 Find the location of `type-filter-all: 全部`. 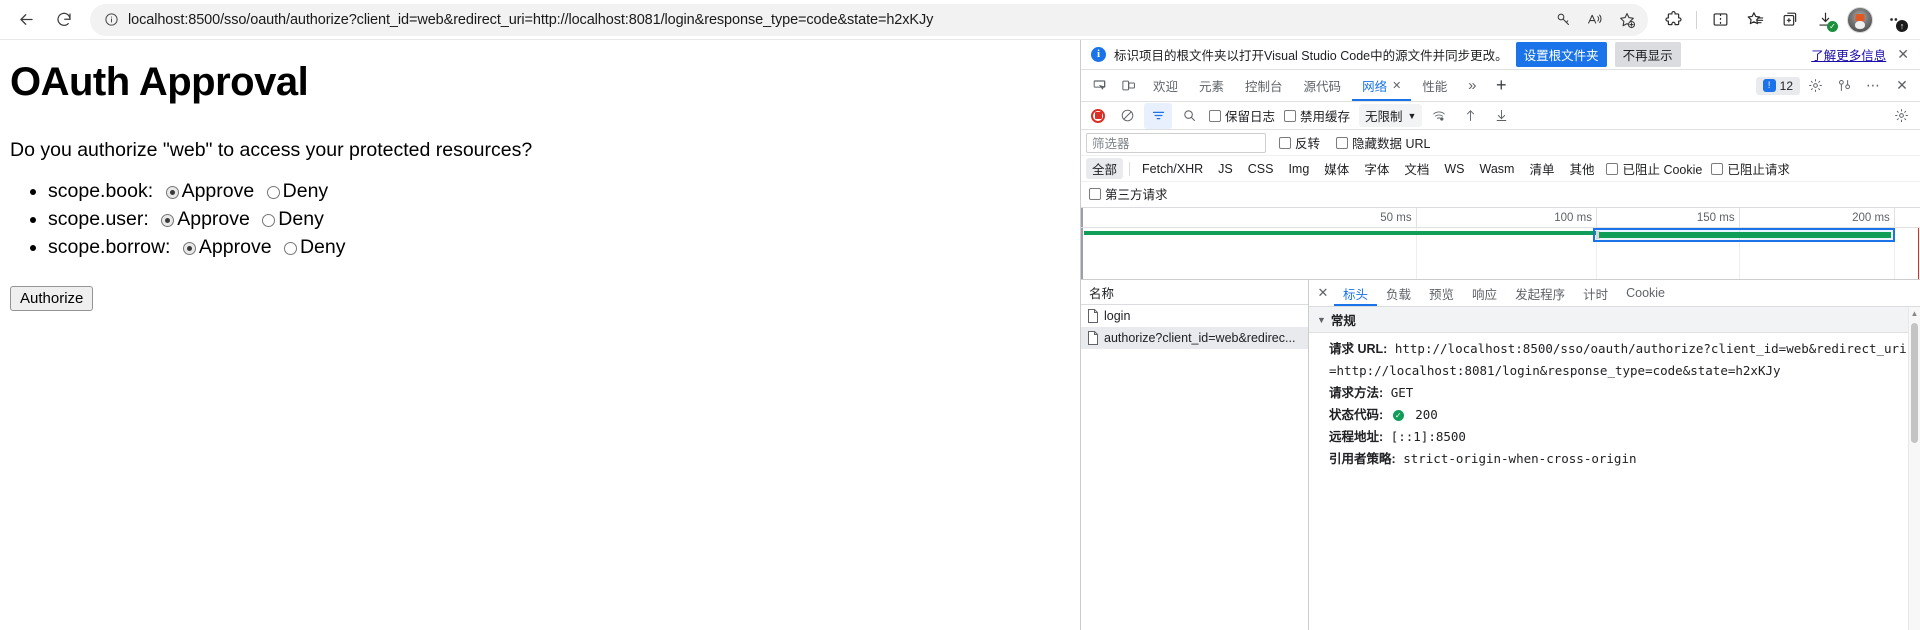

type-filter-all: 全部 is located at coordinates (1105, 168).